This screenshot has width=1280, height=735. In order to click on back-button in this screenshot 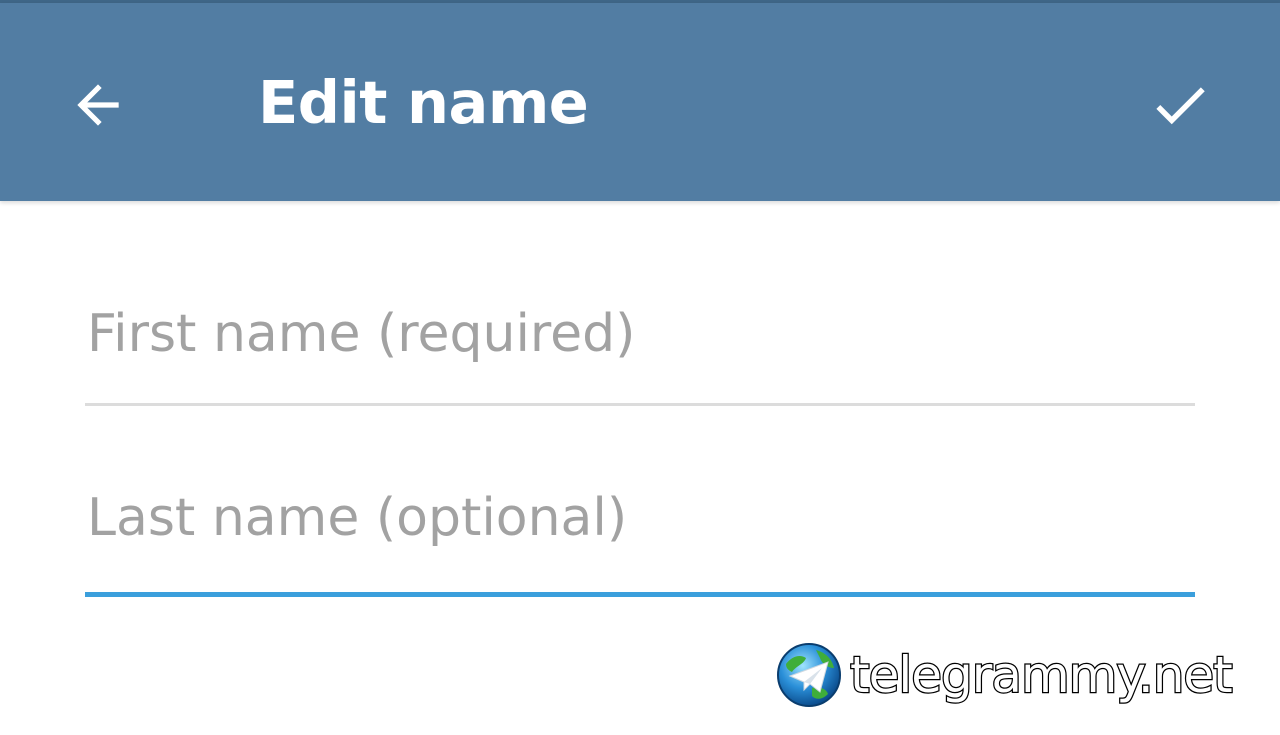, I will do `click(98, 105)`.